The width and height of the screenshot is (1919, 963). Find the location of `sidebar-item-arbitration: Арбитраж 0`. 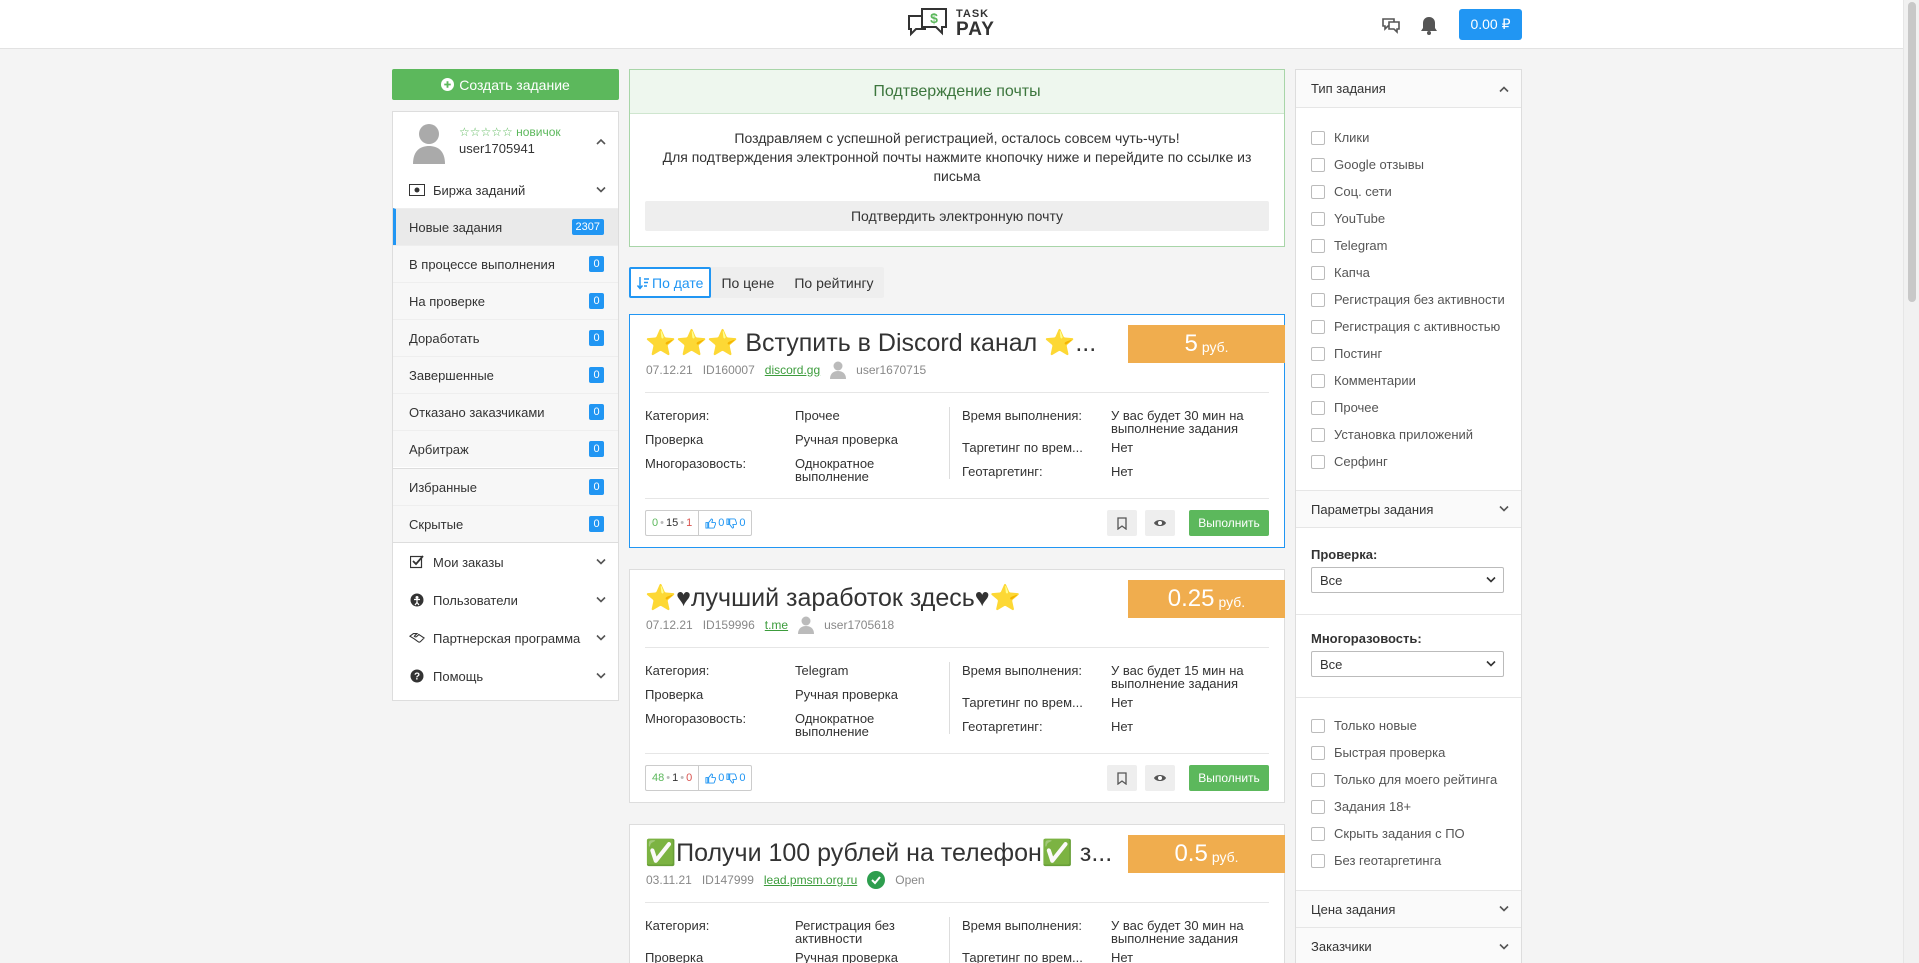

sidebar-item-arbitration: Арбитраж 0 is located at coordinates (505, 448).